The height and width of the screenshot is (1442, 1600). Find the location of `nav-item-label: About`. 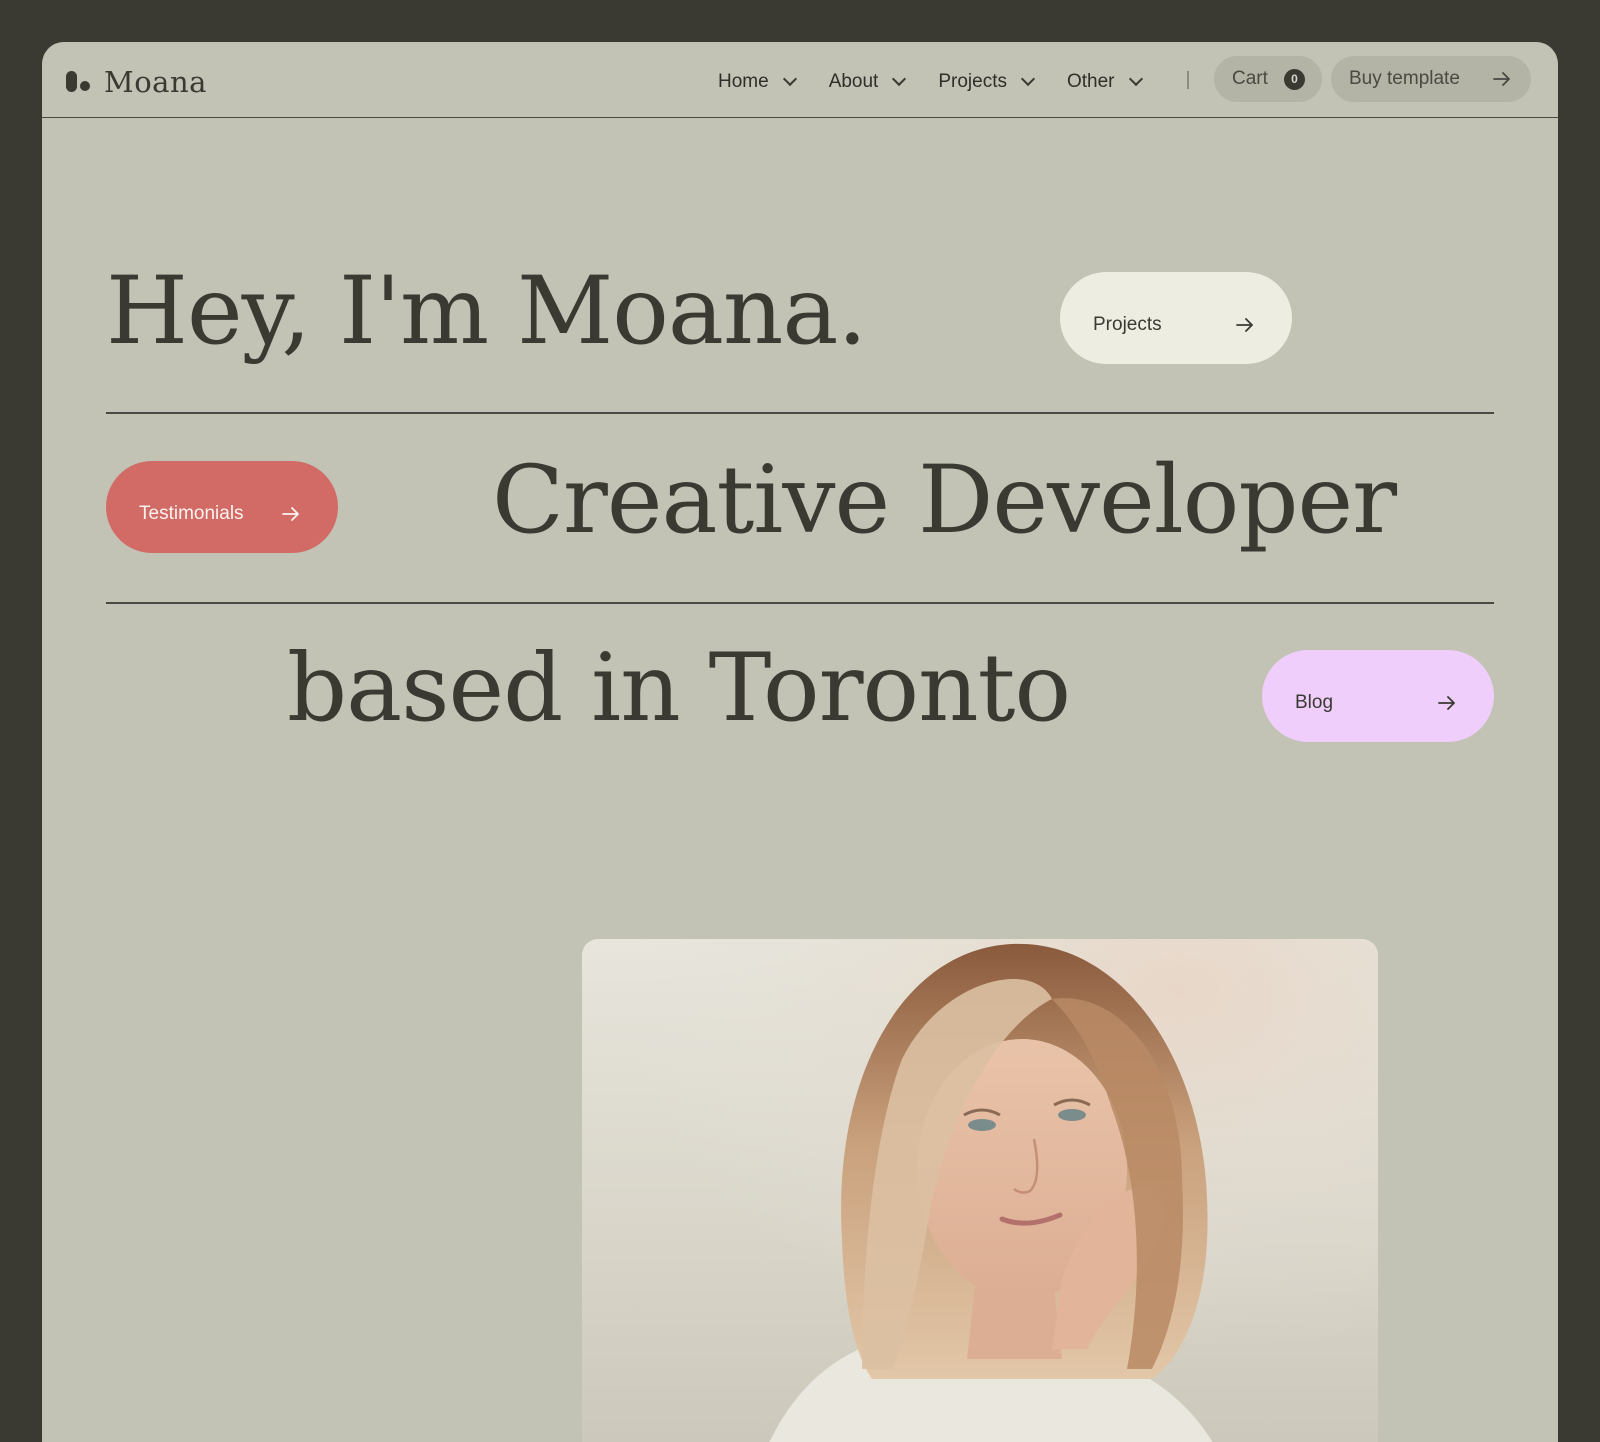

nav-item-label: About is located at coordinates (853, 81).